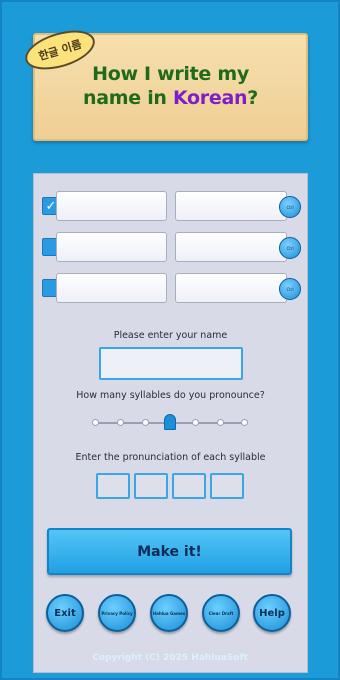 The image size is (340, 680). I want to click on make-it-button: Make it!, so click(169, 551).